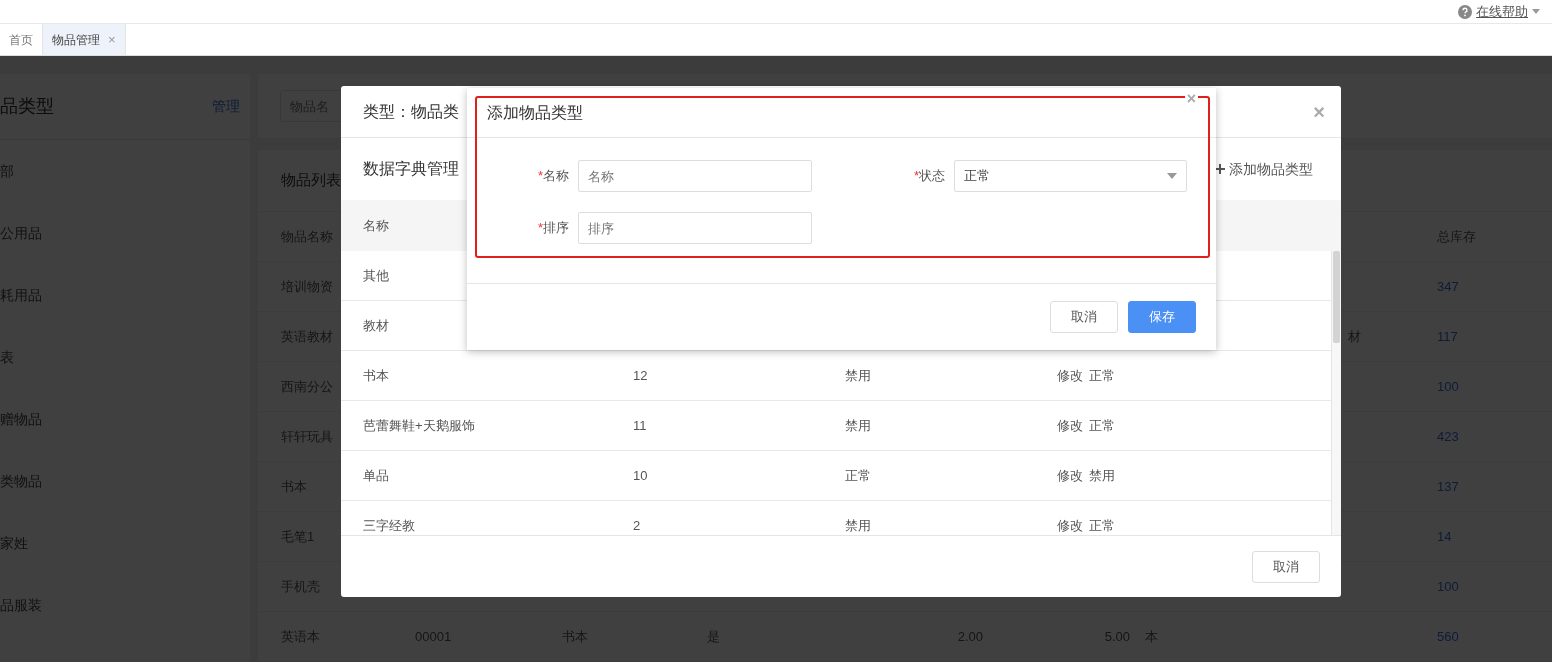  Describe the element at coordinates (1465, 11) in the screenshot. I see `help-icon` at that location.